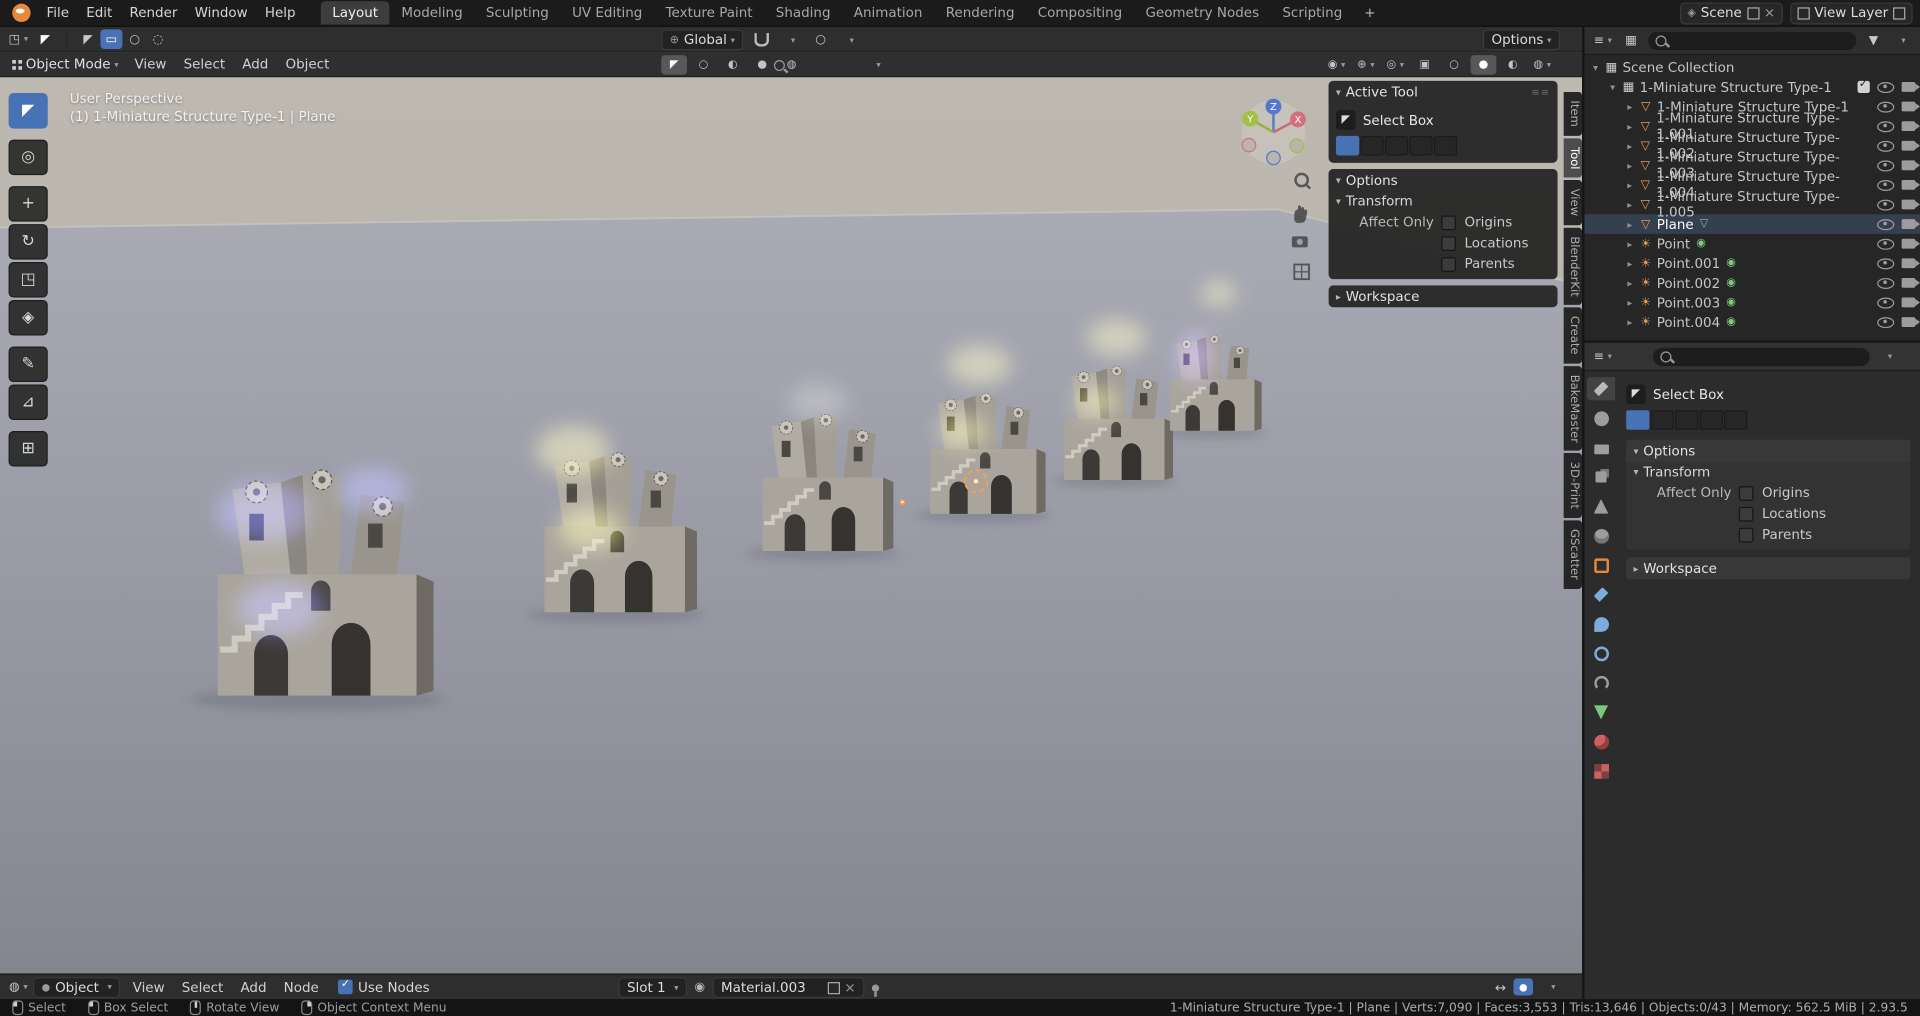 The width and height of the screenshot is (1920, 1016). What do you see at coordinates (153, 12) in the screenshot?
I see `menu-item: Render` at bounding box center [153, 12].